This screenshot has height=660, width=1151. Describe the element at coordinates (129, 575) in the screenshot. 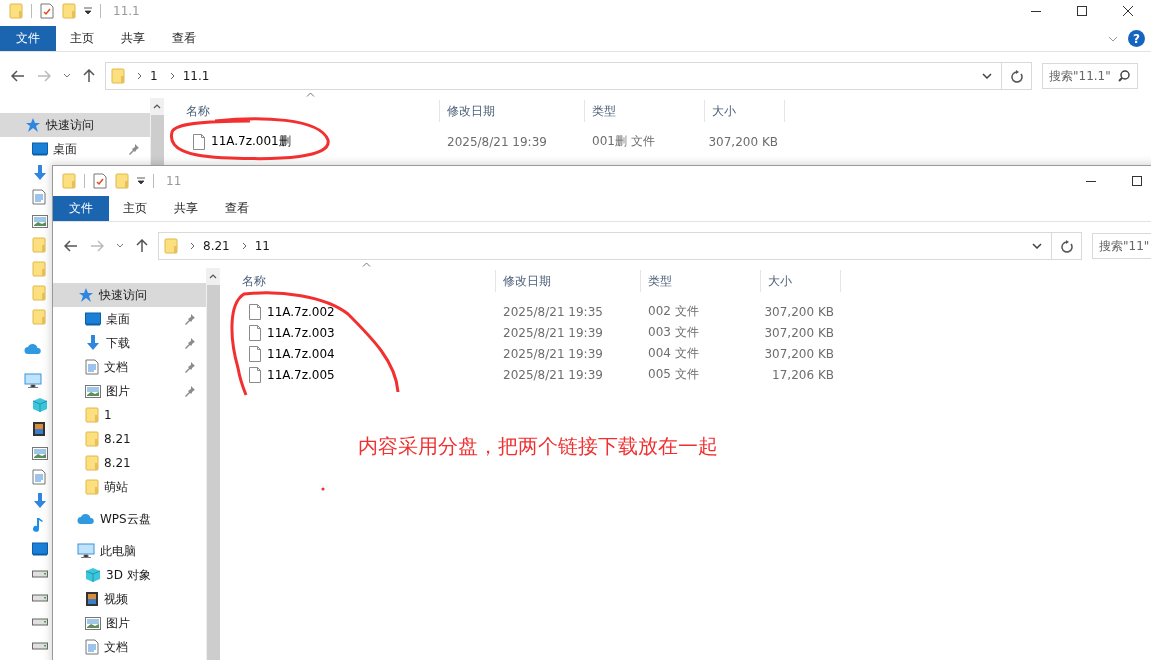

I see `nav-item: 3D 对象` at that location.